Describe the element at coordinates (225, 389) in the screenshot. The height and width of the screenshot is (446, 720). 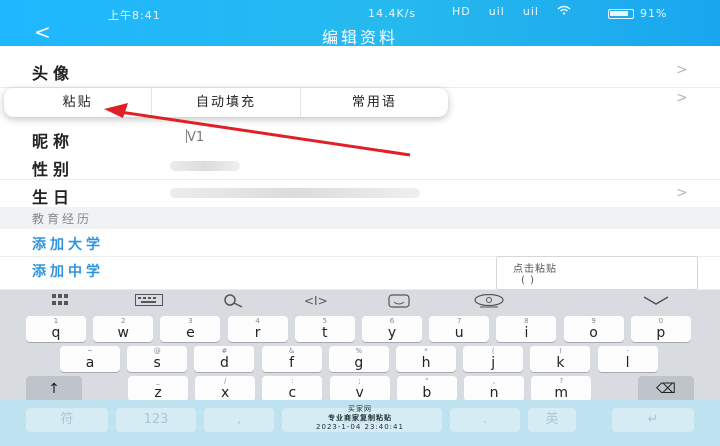
I see `key-x: / x` at that location.